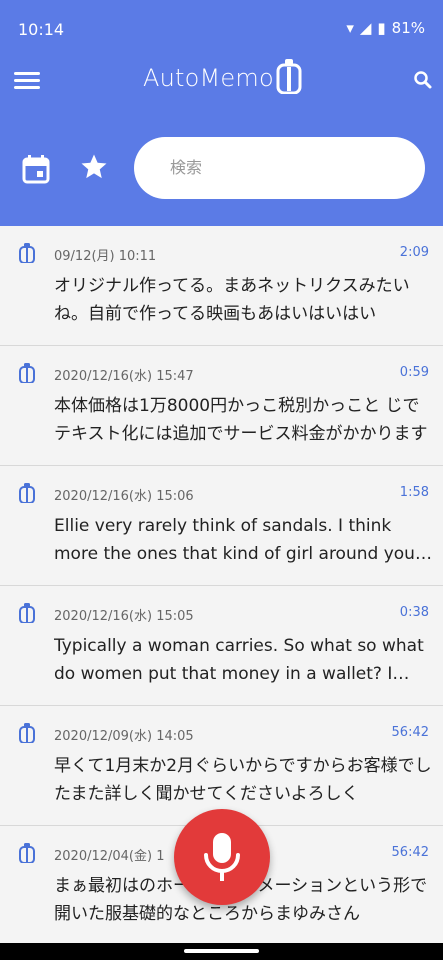  What do you see at coordinates (414, 252) in the screenshot?
I see `memo-duration: 2:09` at bounding box center [414, 252].